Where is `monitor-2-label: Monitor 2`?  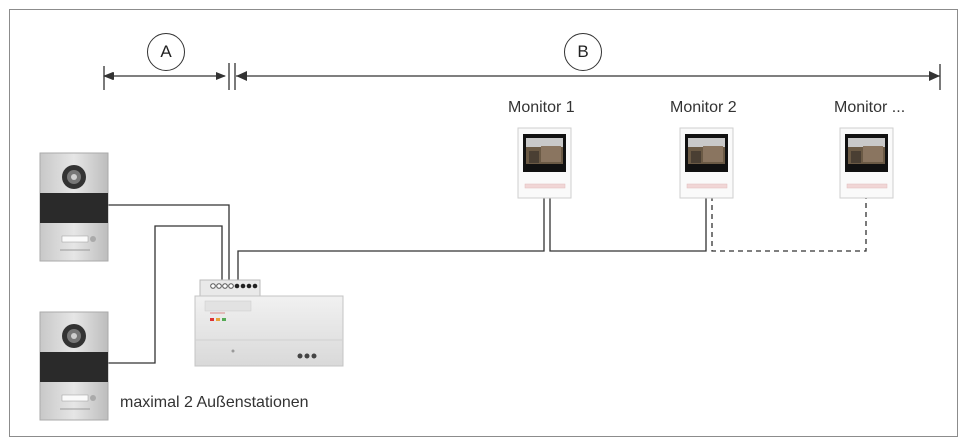
monitor-2-label: Monitor 2 is located at coordinates (703, 107).